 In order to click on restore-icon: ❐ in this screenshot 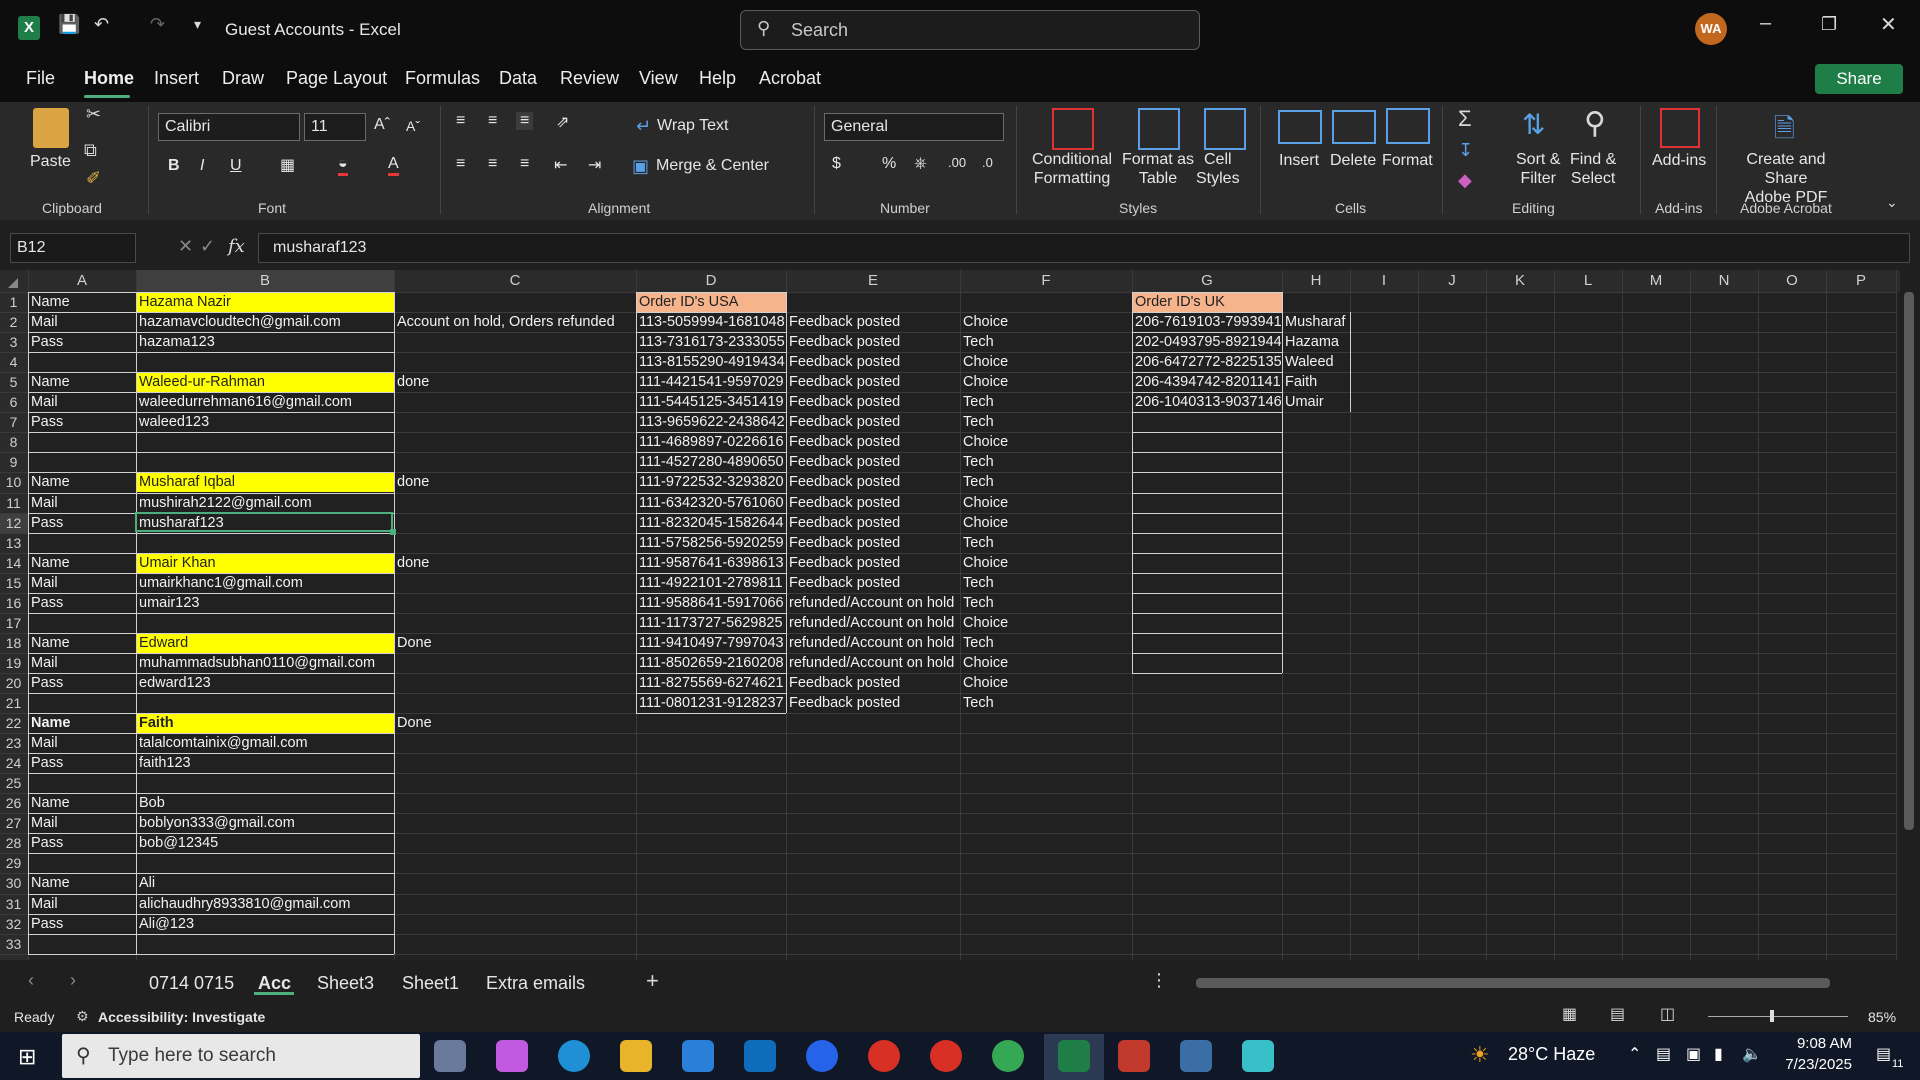, I will do `click(1829, 24)`.